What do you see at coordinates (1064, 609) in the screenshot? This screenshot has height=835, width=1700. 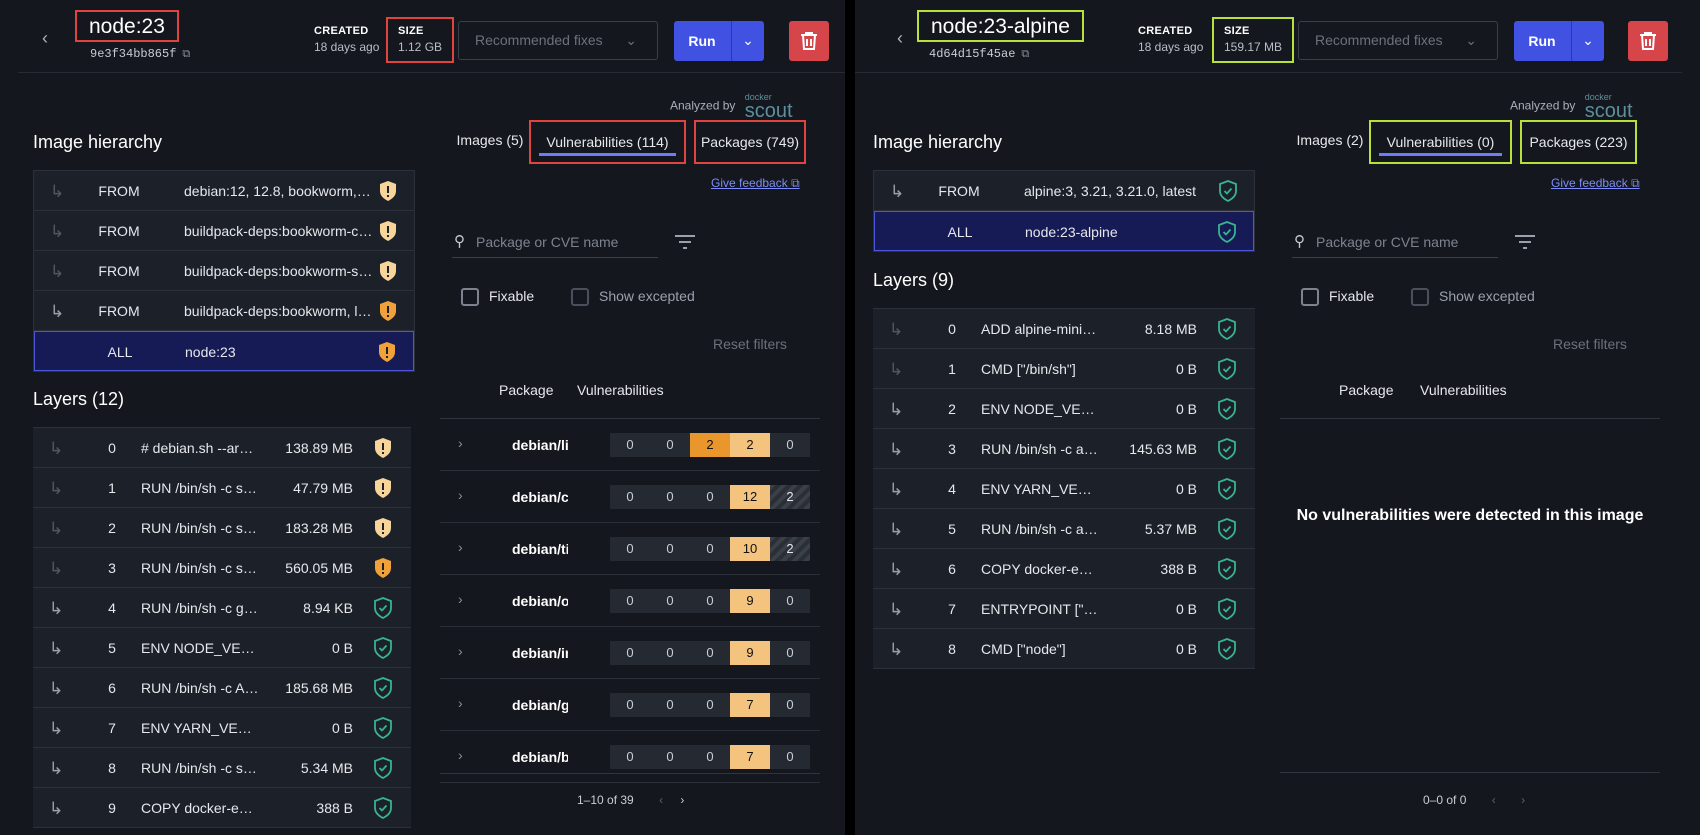 I see `layer-row: ↳ 7 ENTRYPOINT ["docker-entrypoint.sh"] 0 B` at bounding box center [1064, 609].